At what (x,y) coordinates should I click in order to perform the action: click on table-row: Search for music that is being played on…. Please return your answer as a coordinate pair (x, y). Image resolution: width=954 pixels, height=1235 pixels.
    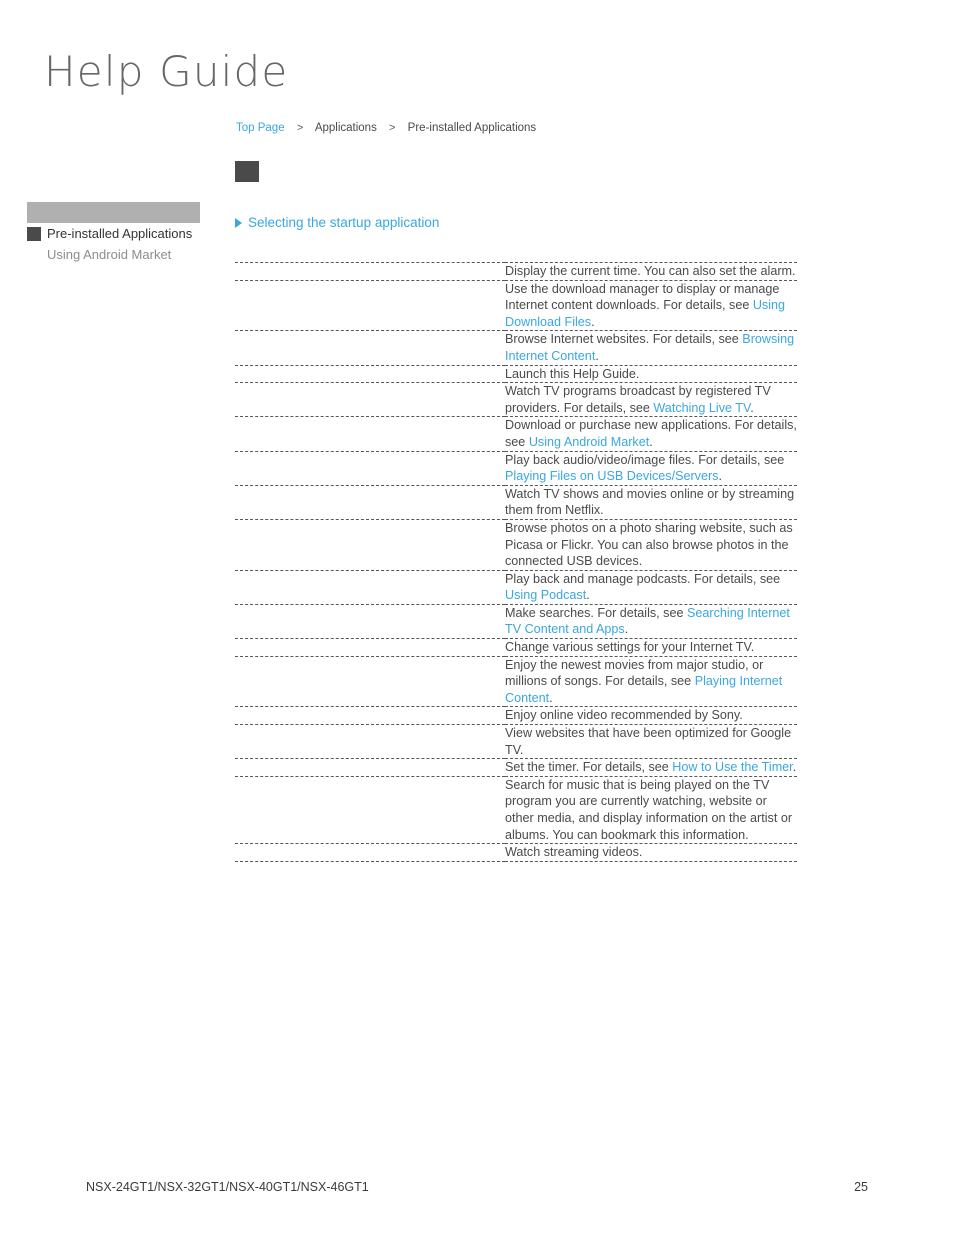
    Looking at the image, I should click on (516, 810).